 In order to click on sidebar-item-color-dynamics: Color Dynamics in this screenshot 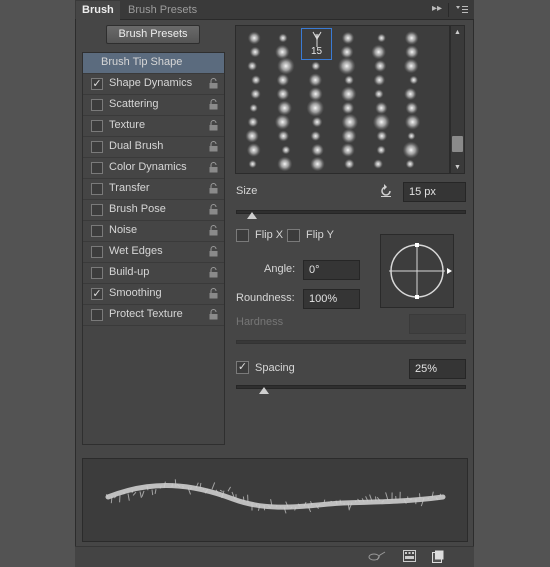, I will do `click(153, 168)`.